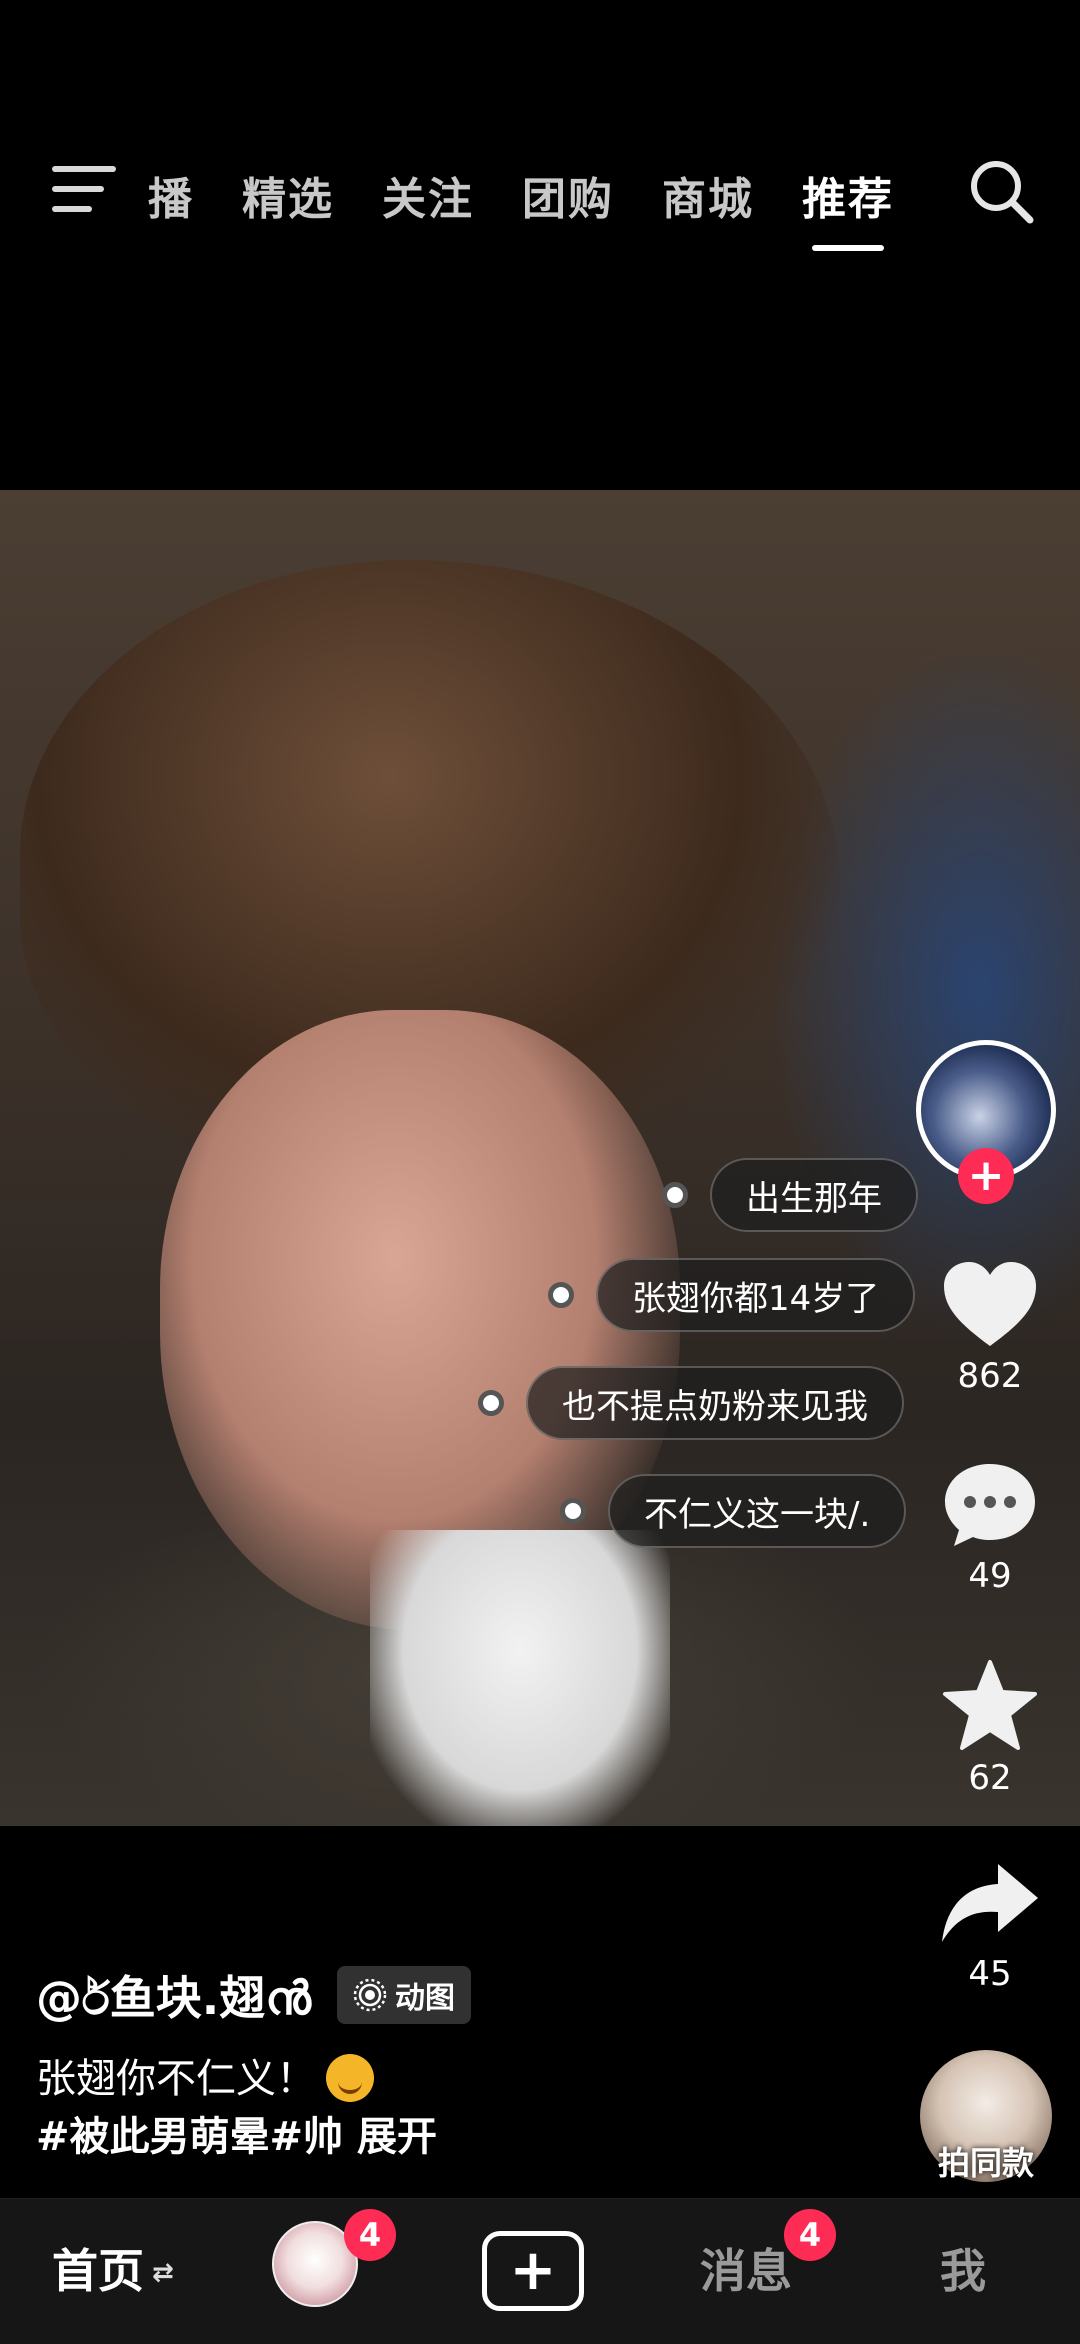 Image resolution: width=1080 pixels, height=2344 pixels. I want to click on danmu-text: 出生那年, so click(814, 1195).